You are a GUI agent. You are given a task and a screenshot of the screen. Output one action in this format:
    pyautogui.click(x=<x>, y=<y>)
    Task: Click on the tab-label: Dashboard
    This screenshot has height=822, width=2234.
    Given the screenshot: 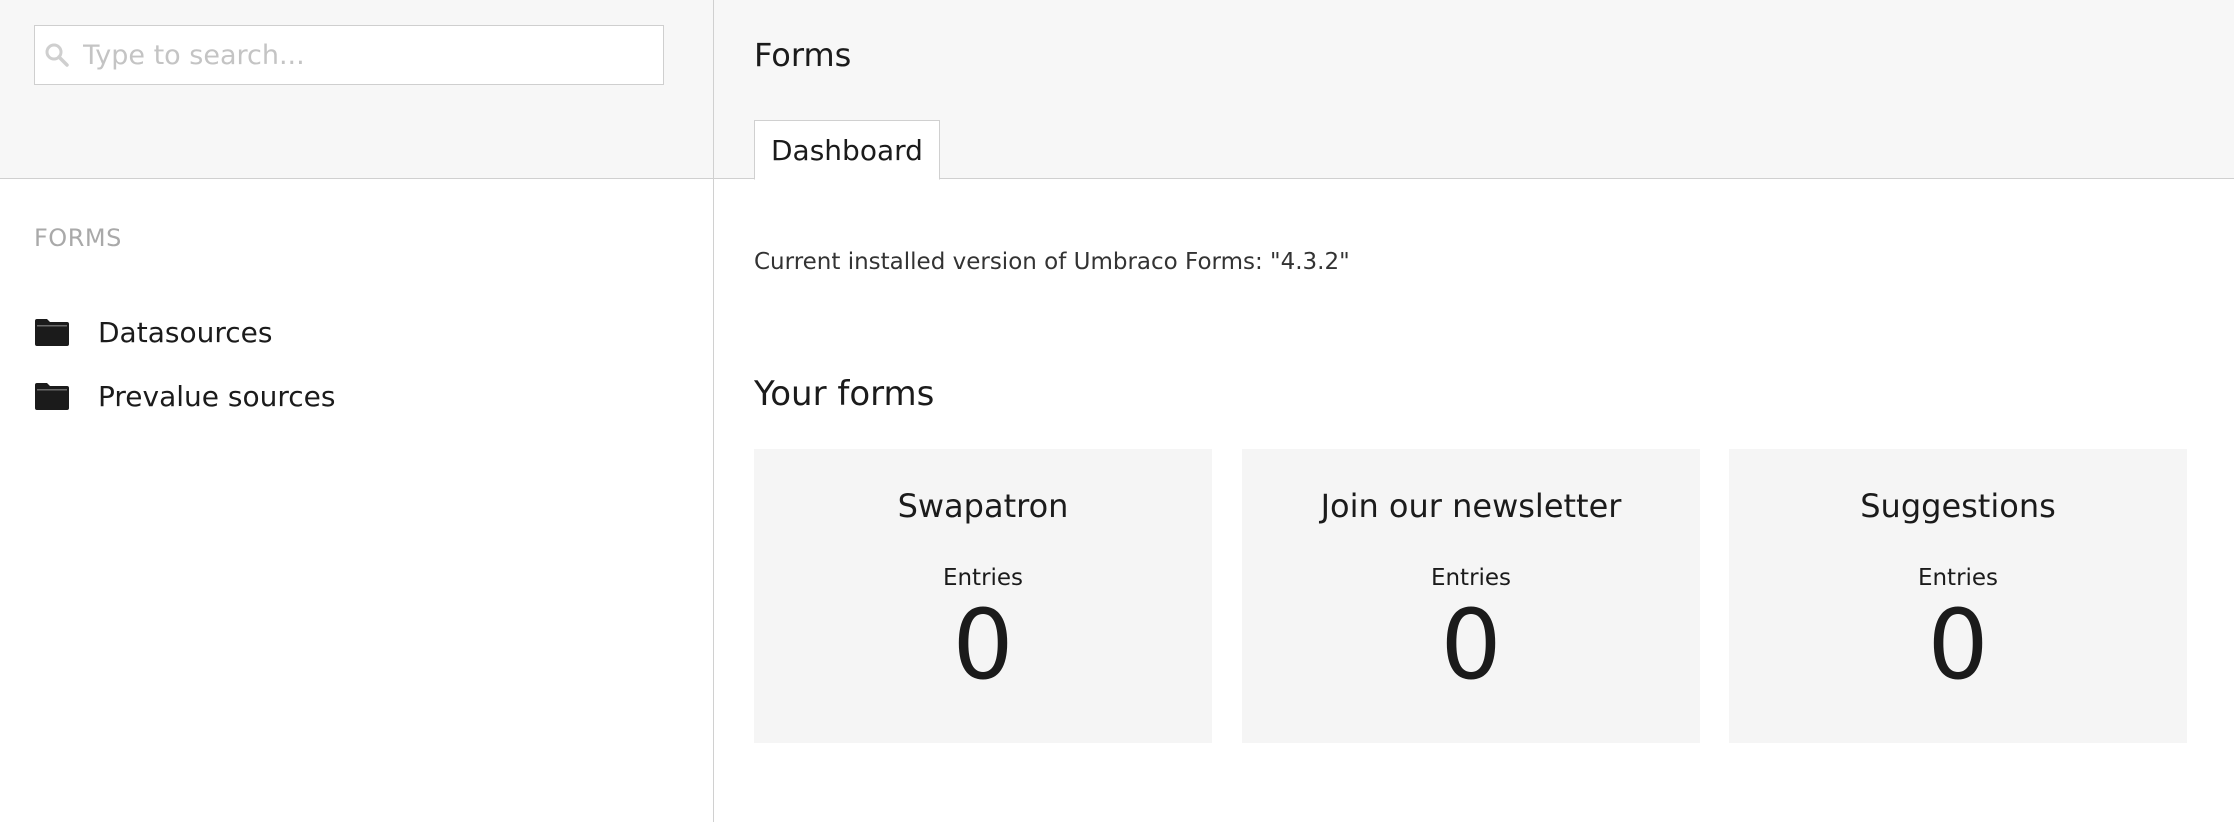 What is the action you would take?
    pyautogui.click(x=847, y=150)
    